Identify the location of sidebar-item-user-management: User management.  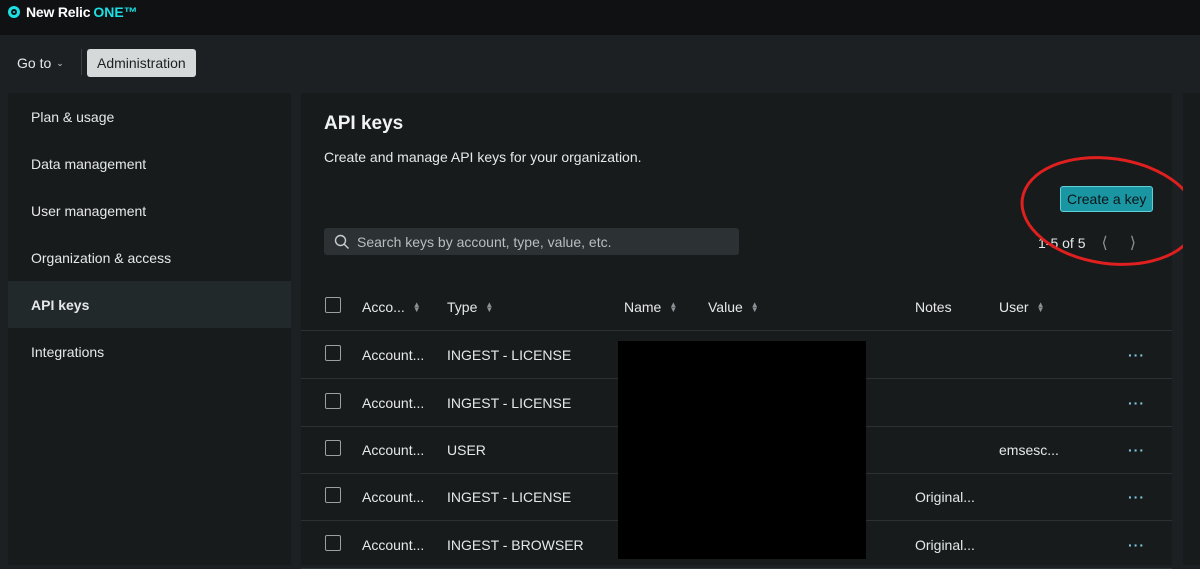
(149, 210).